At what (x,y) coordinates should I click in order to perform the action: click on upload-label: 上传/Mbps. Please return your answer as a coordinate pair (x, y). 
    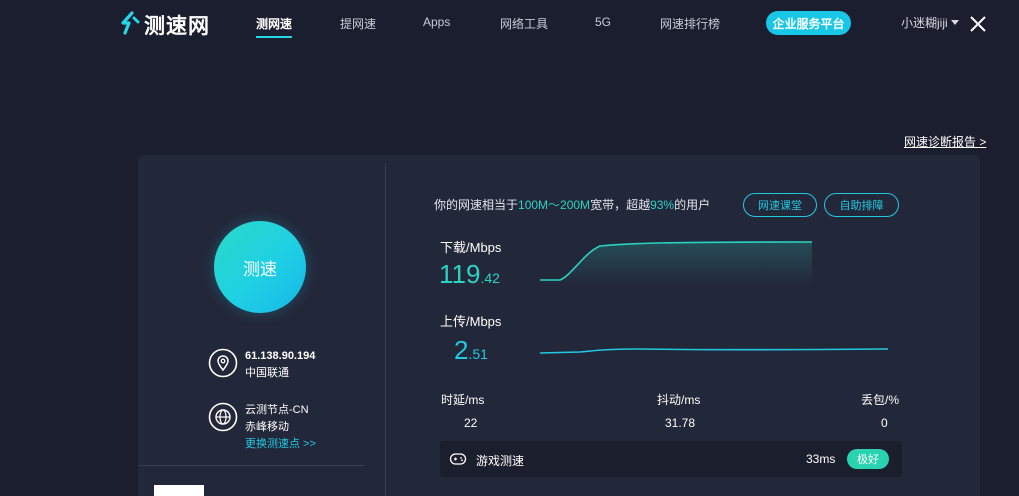
    Looking at the image, I should click on (471, 321).